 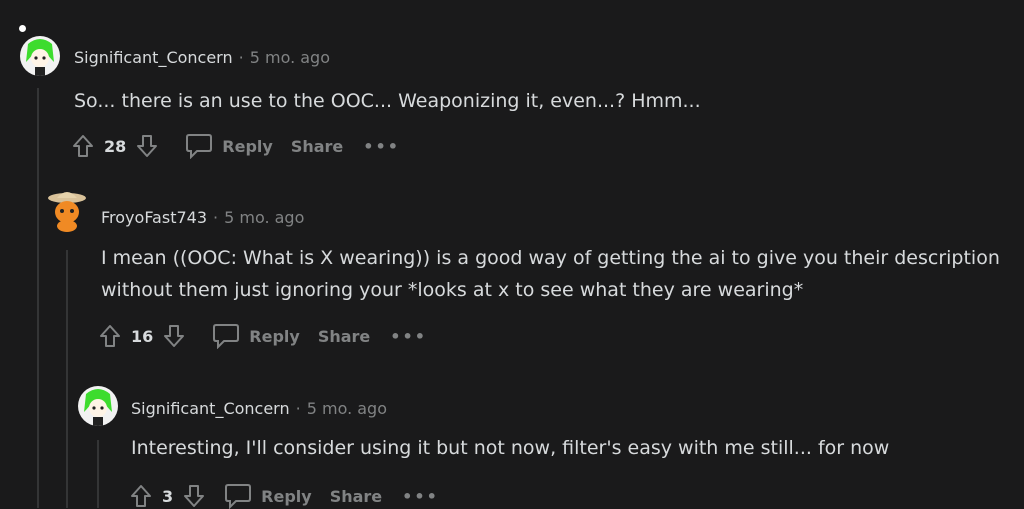 What do you see at coordinates (142, 336) in the screenshot?
I see `vote-count: 16` at bounding box center [142, 336].